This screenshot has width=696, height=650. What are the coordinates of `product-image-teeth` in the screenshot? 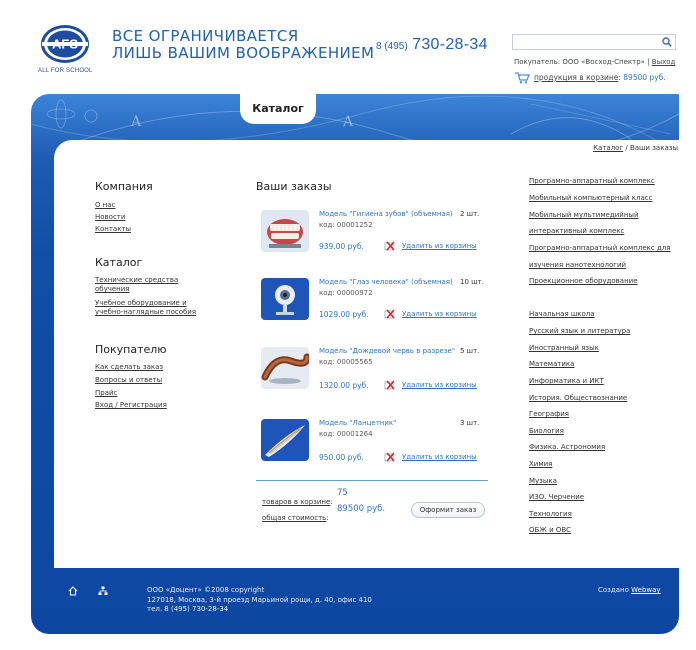 It's located at (285, 231).